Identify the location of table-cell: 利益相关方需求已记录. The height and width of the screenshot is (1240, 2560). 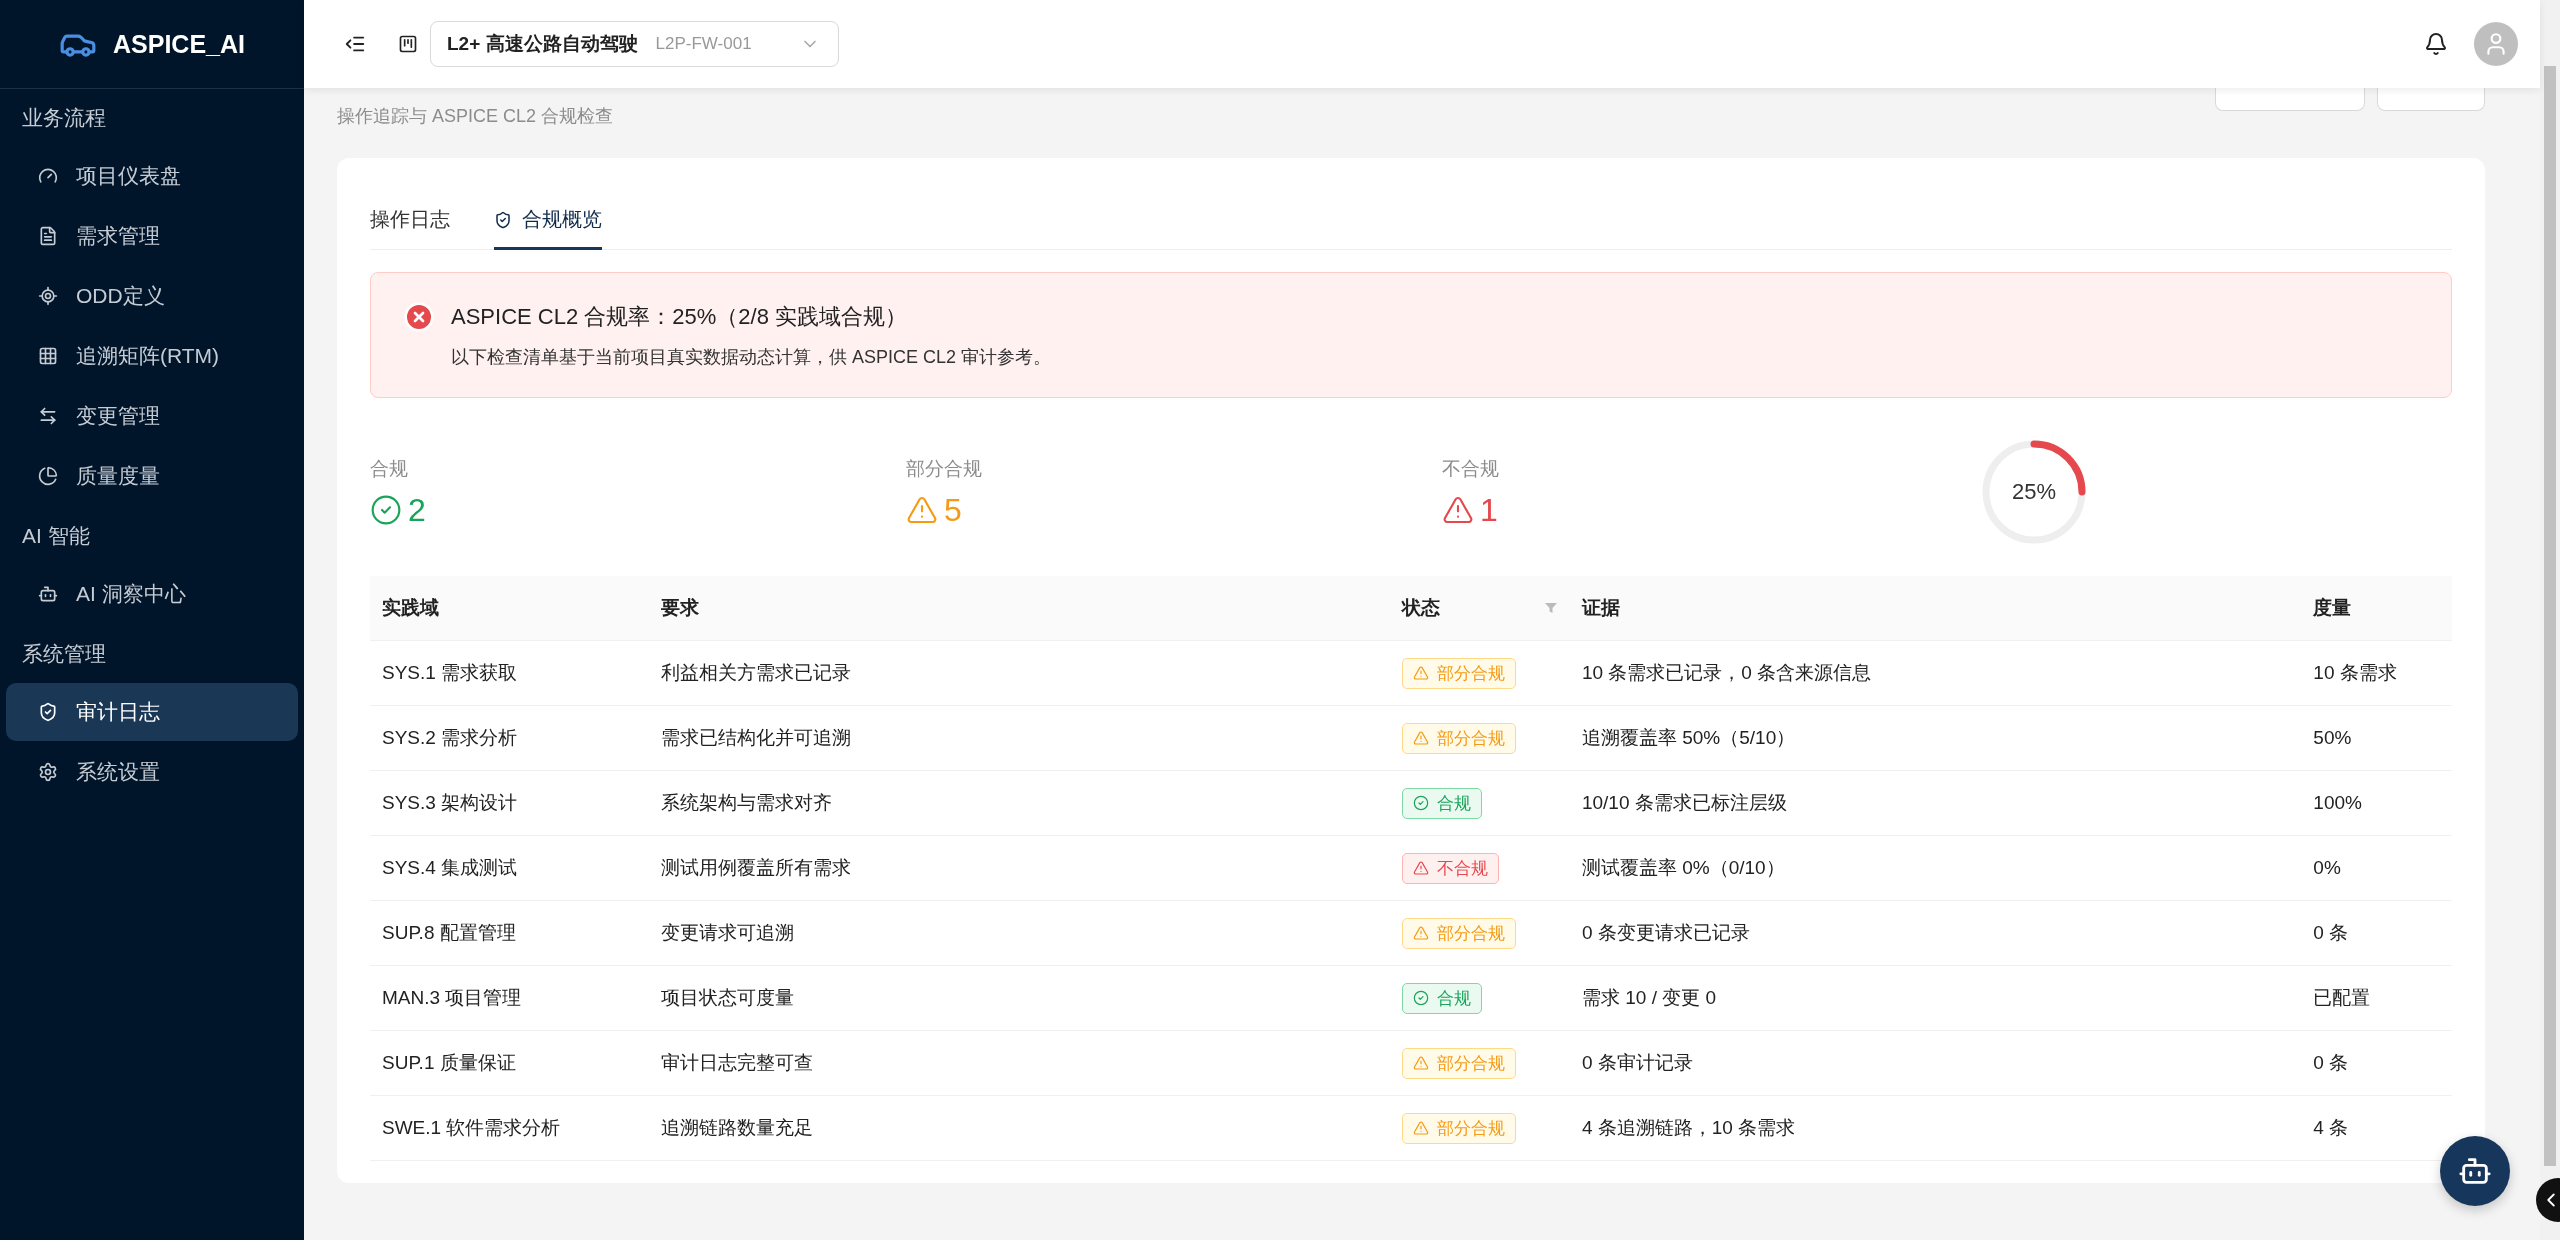
(1019, 673).